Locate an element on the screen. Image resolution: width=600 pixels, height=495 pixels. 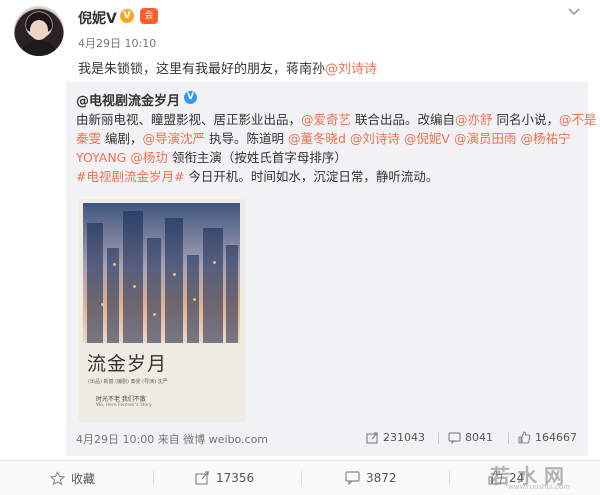
avatar is located at coordinates (39, 31).